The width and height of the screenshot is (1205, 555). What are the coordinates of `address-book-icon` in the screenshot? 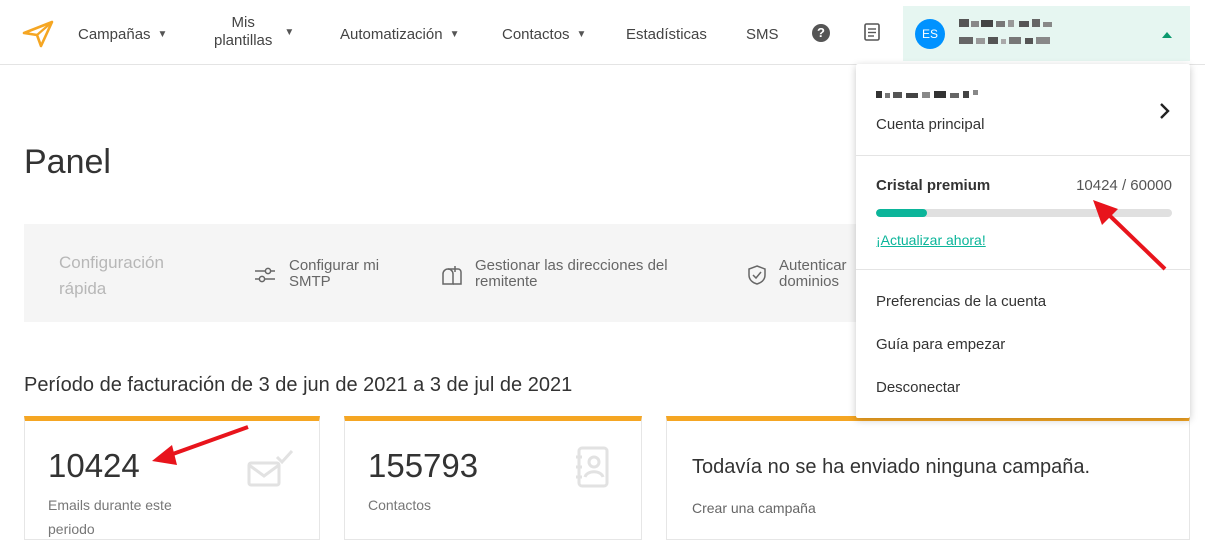 It's located at (592, 467).